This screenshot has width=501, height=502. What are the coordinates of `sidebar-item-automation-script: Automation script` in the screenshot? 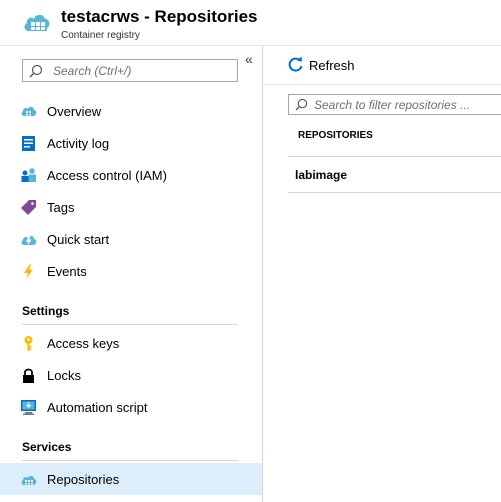 It's located at (131, 407).